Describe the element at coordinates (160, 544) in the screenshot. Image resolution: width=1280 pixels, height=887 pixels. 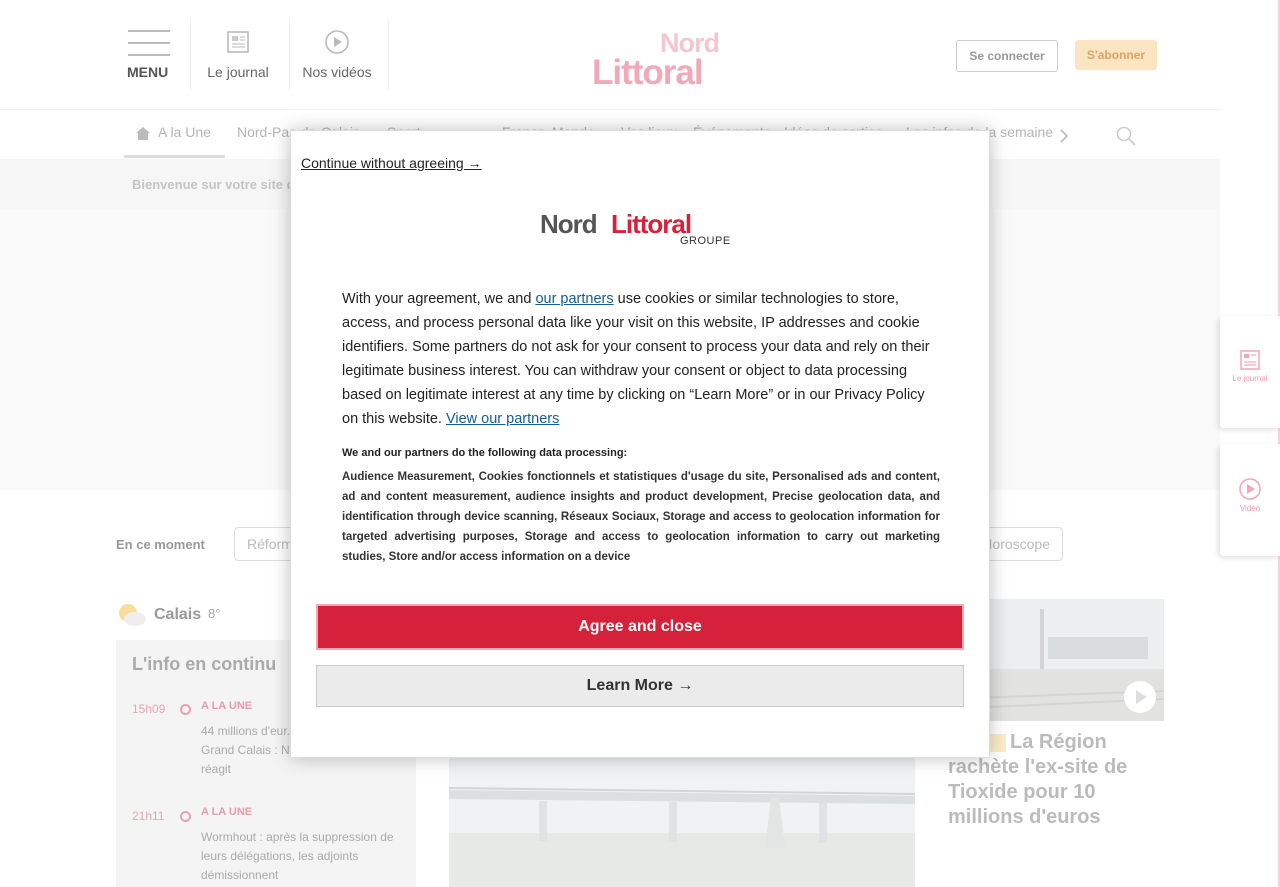
I see `moment-label: En ce moment` at that location.